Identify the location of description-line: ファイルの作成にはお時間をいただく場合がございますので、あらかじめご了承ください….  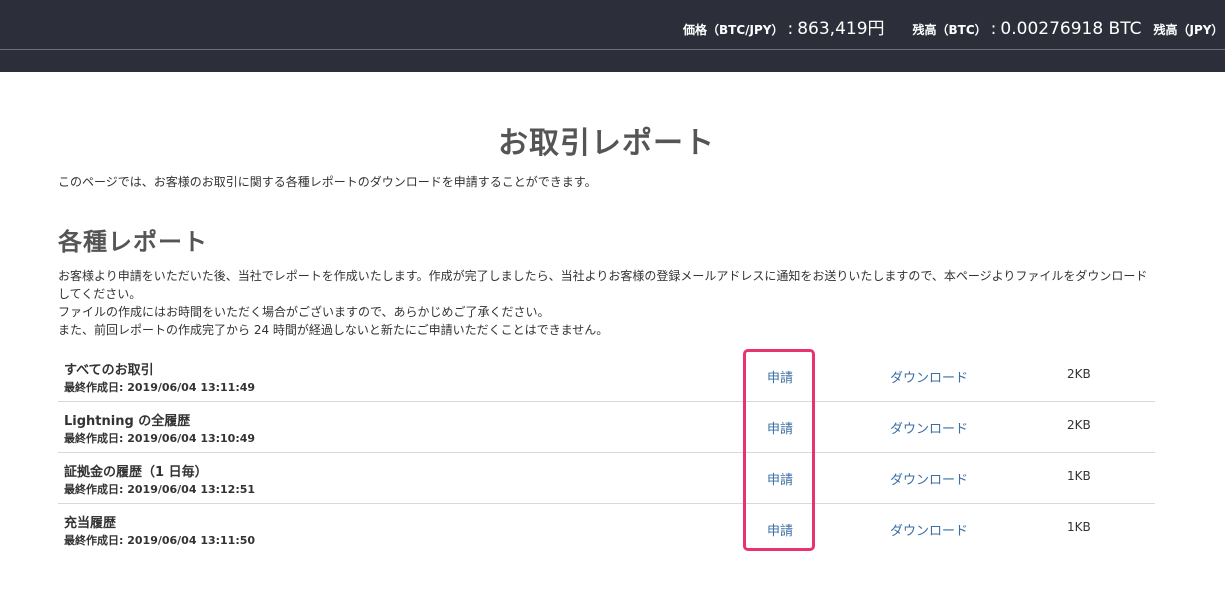
(304, 312).